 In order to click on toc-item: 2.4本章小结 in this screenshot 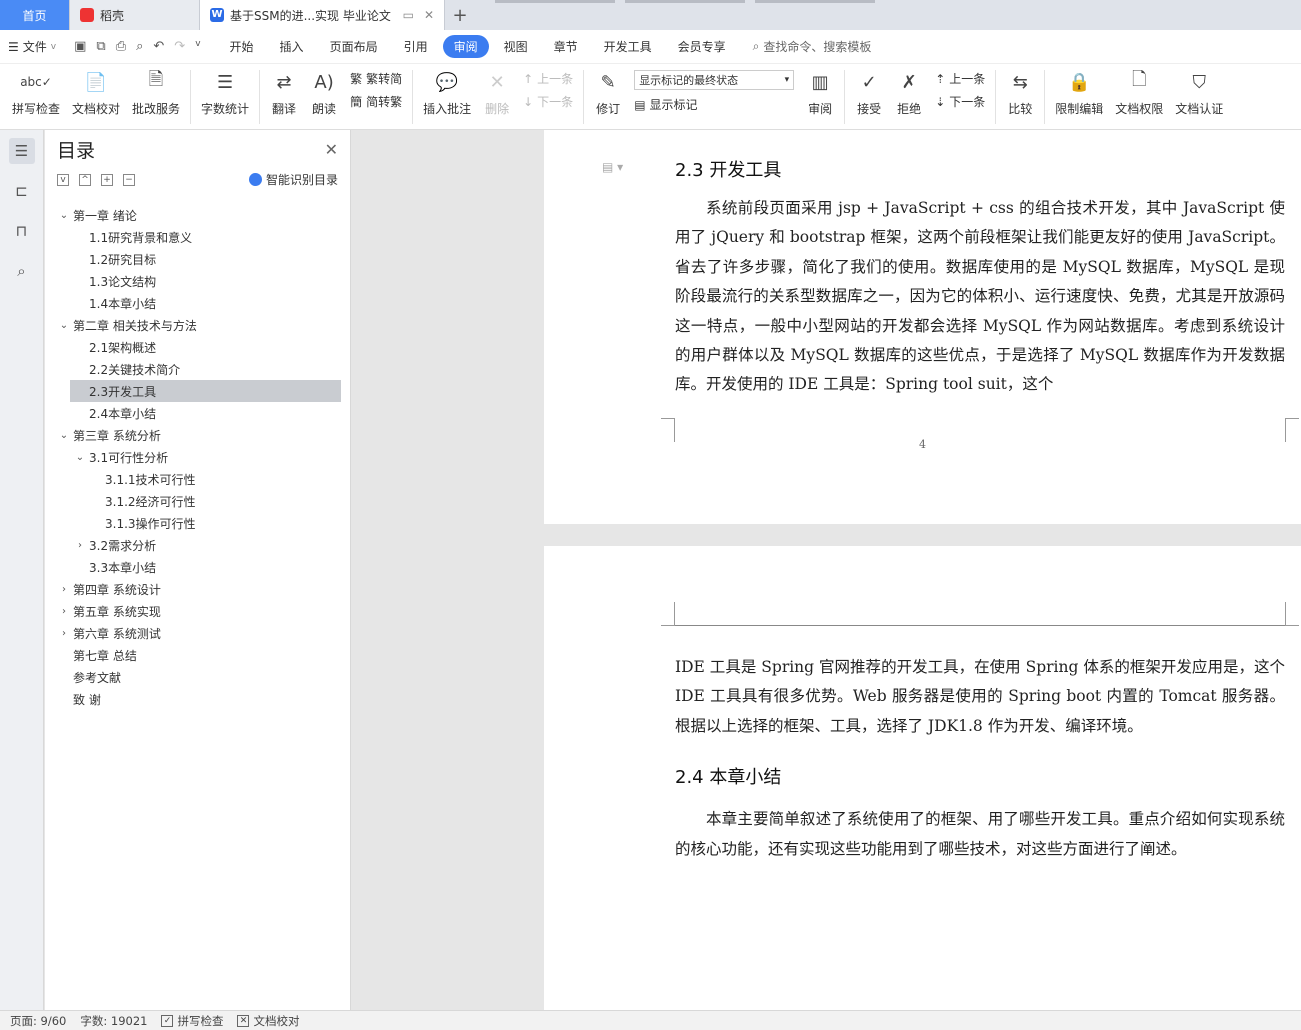, I will do `click(197, 413)`.